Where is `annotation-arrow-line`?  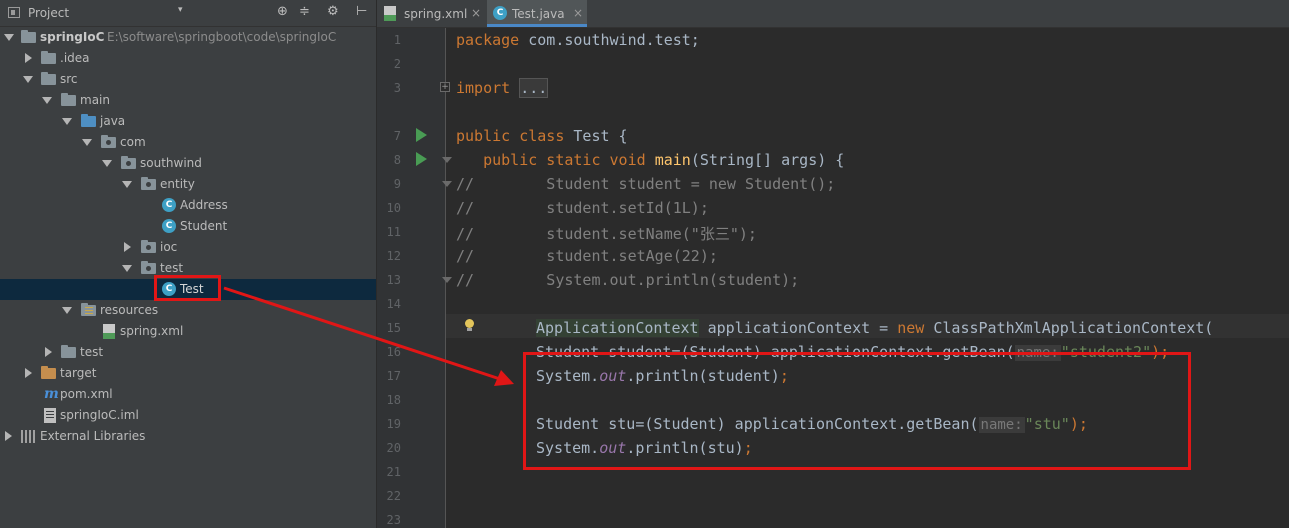
annotation-arrow-line is located at coordinates (362, 333).